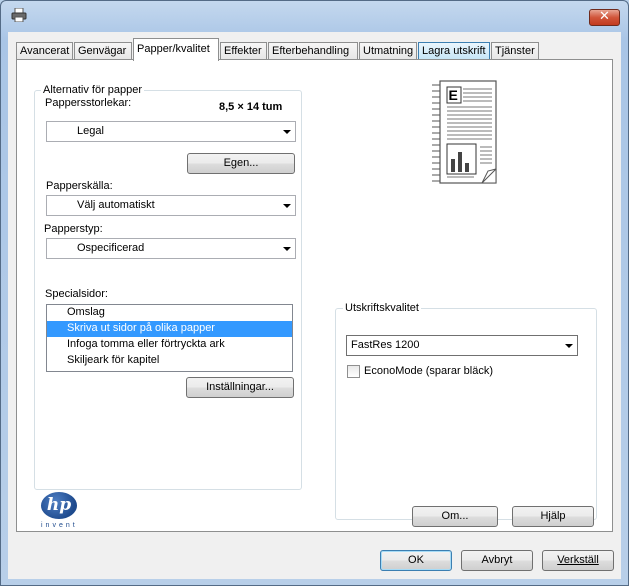 The image size is (629, 586). What do you see at coordinates (353, 371) in the screenshot?
I see `economode-checkbox` at bounding box center [353, 371].